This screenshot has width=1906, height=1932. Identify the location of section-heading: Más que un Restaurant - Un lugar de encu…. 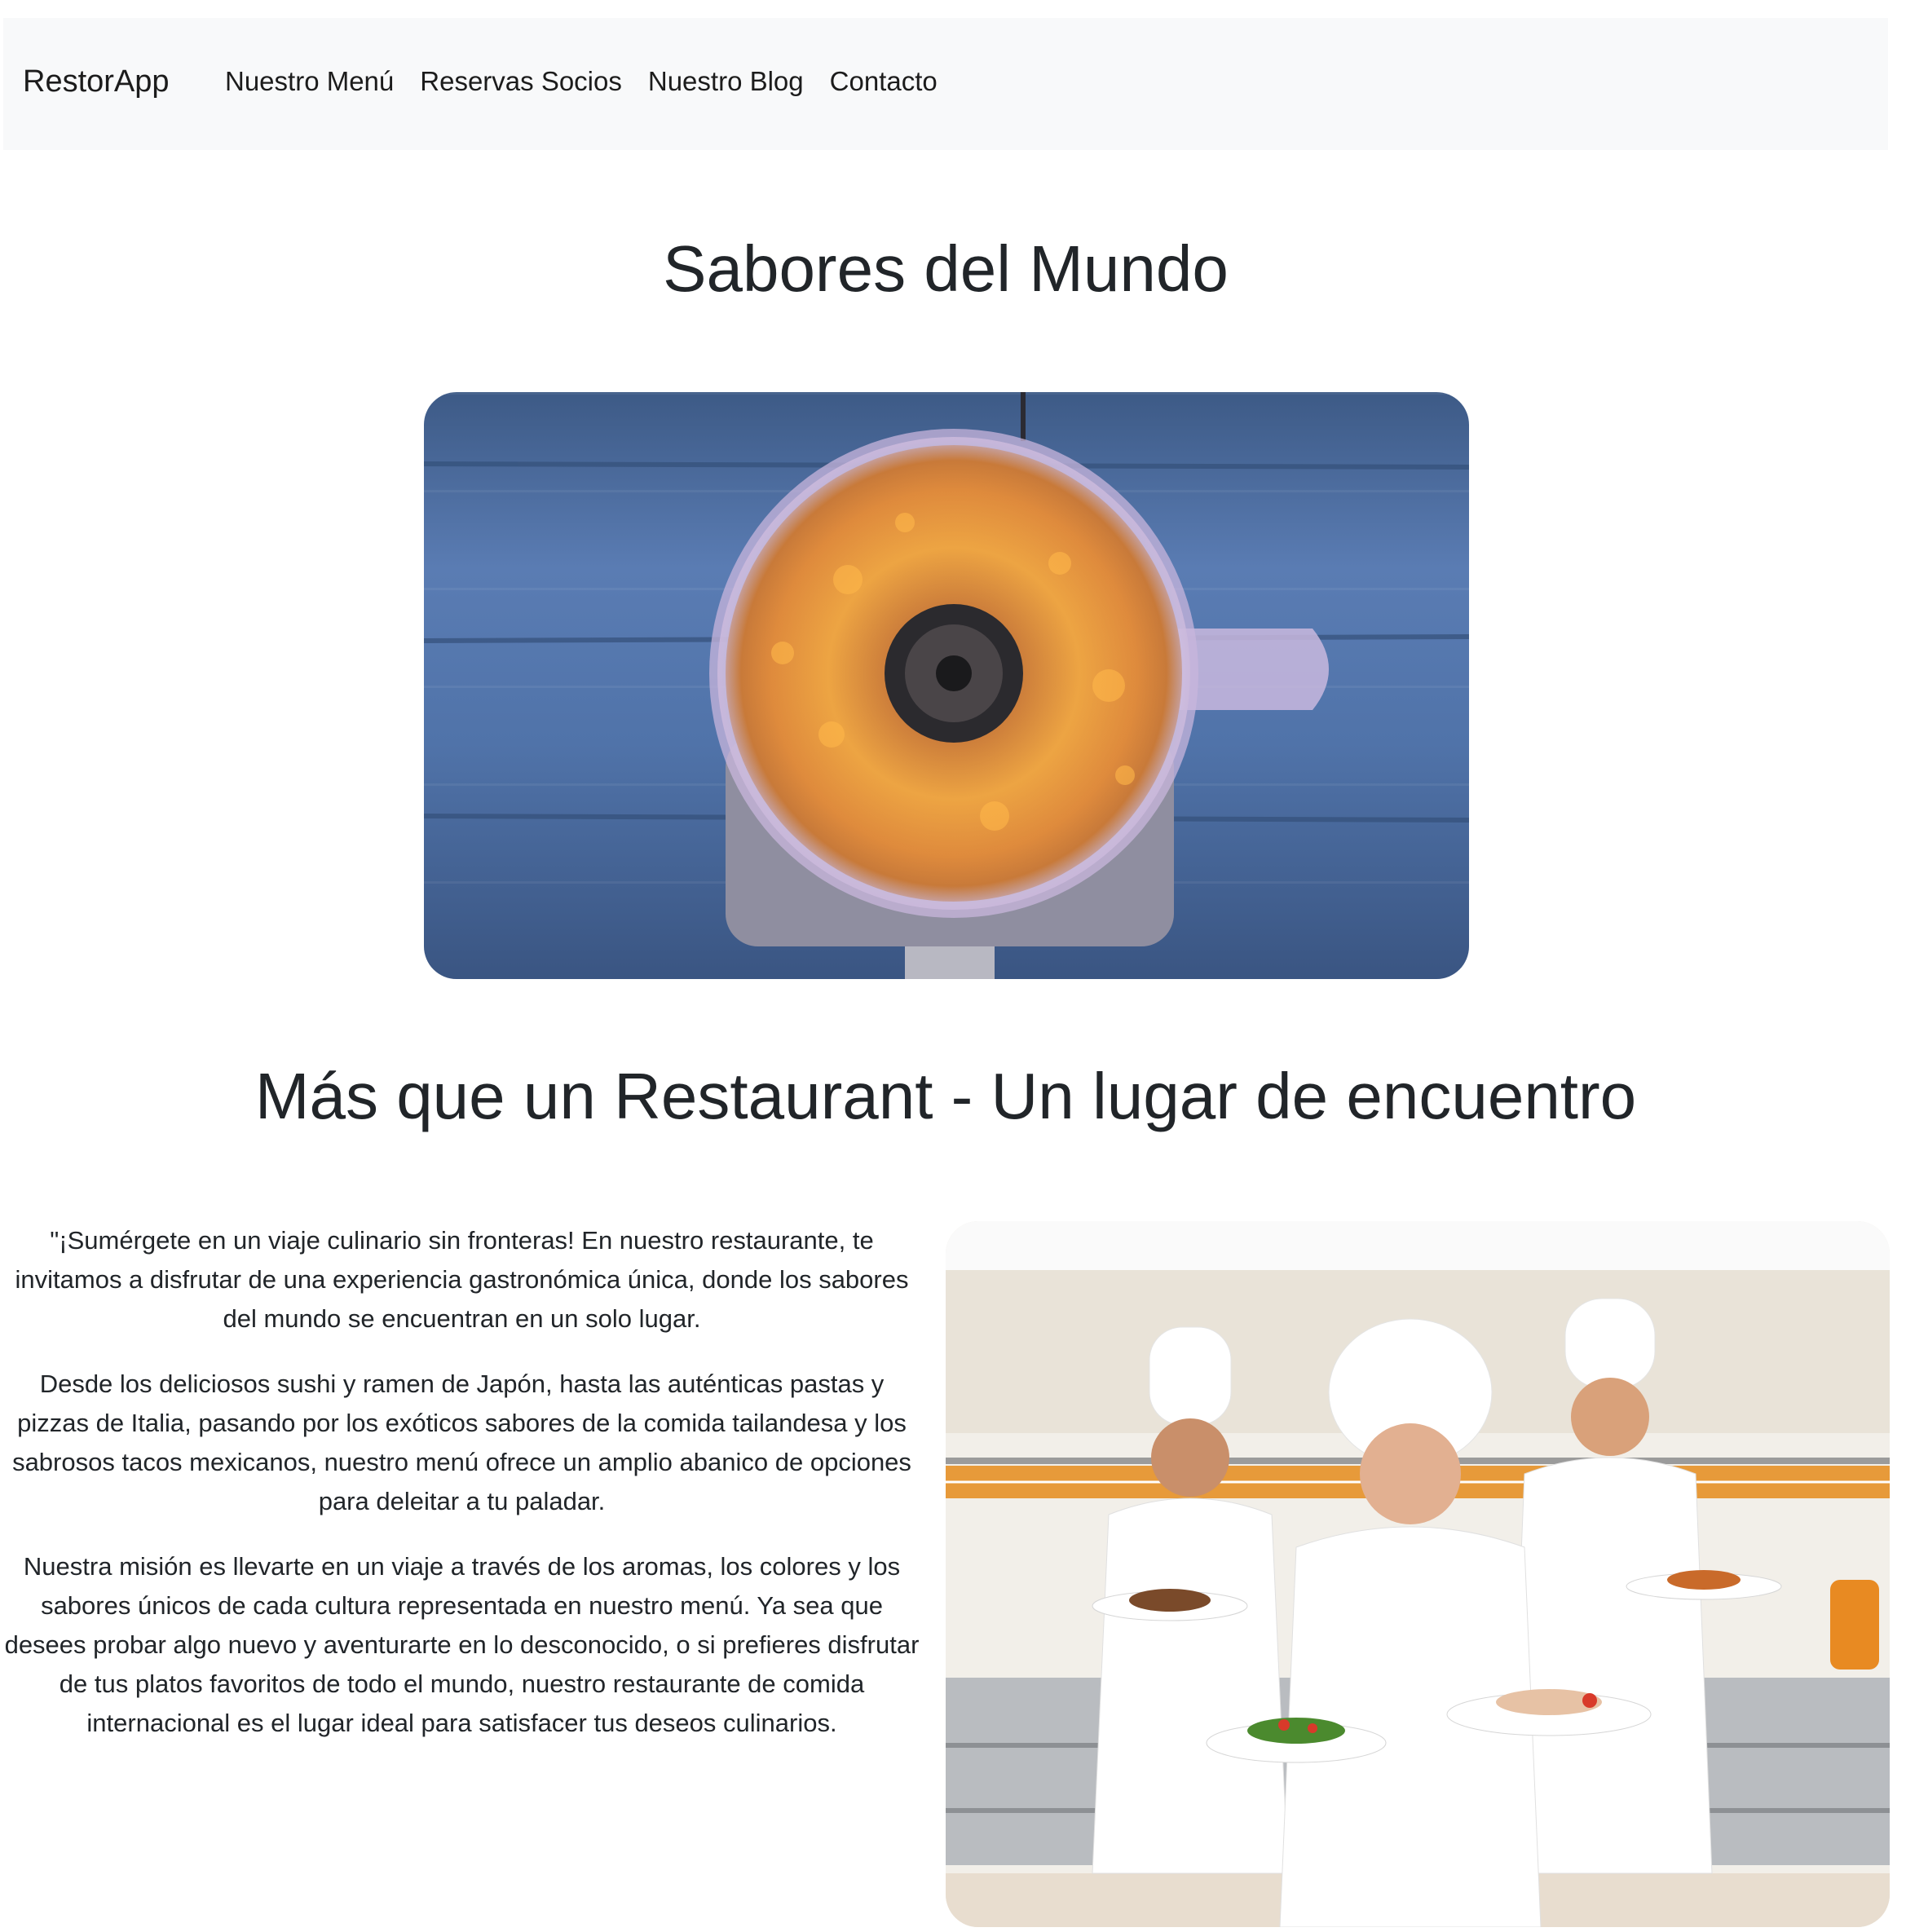
(945, 1096).